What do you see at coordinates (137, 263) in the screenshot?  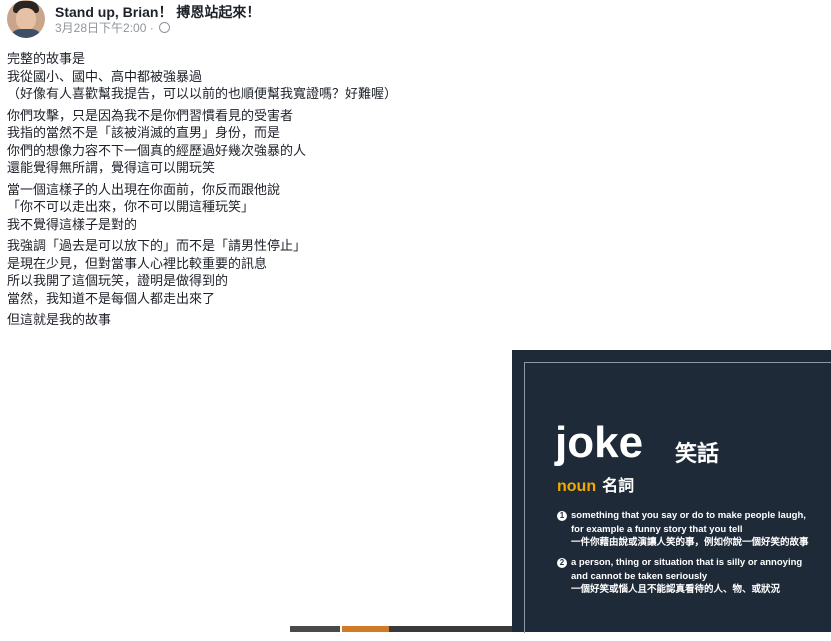 I see `post-line: 是現在少見，但對當事人心裡比較重要的訊息` at bounding box center [137, 263].